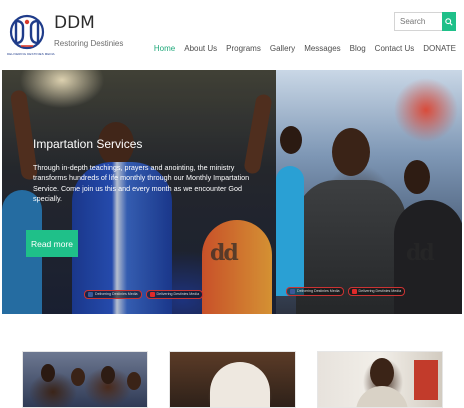  I want to click on banner-graphic, so click(426, 380).